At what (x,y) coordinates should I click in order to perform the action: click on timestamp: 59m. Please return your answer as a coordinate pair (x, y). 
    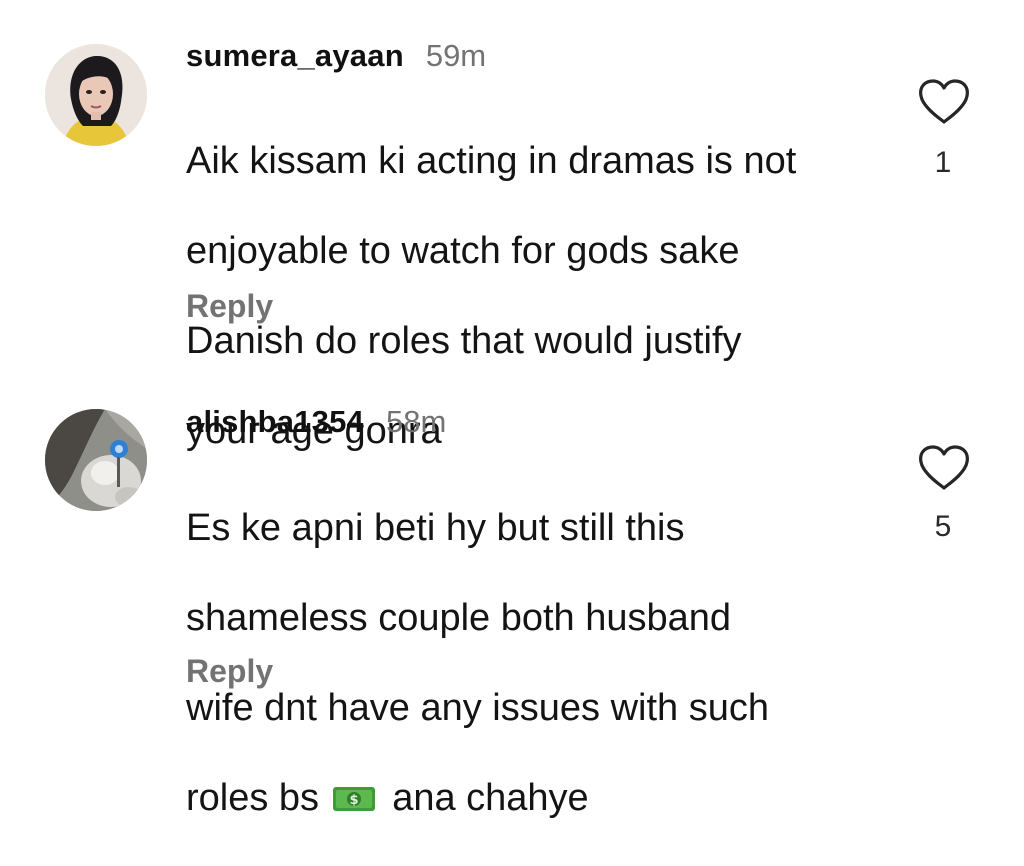
    Looking at the image, I should click on (456, 55).